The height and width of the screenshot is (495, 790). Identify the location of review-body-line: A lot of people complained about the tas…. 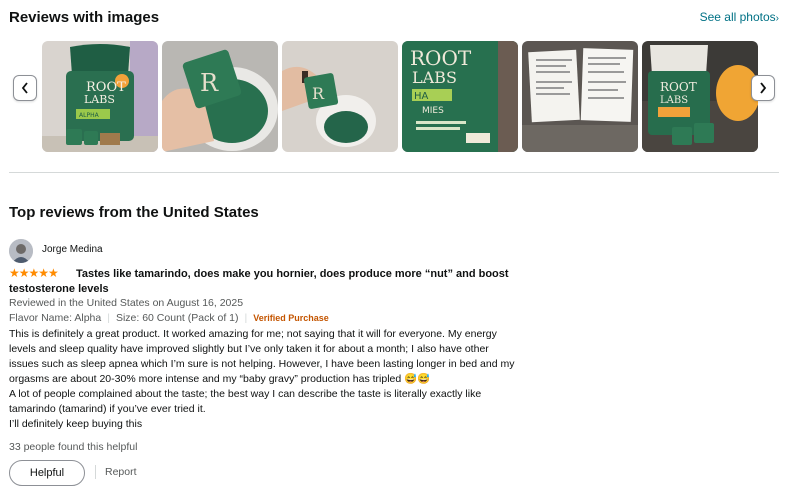
(245, 394).